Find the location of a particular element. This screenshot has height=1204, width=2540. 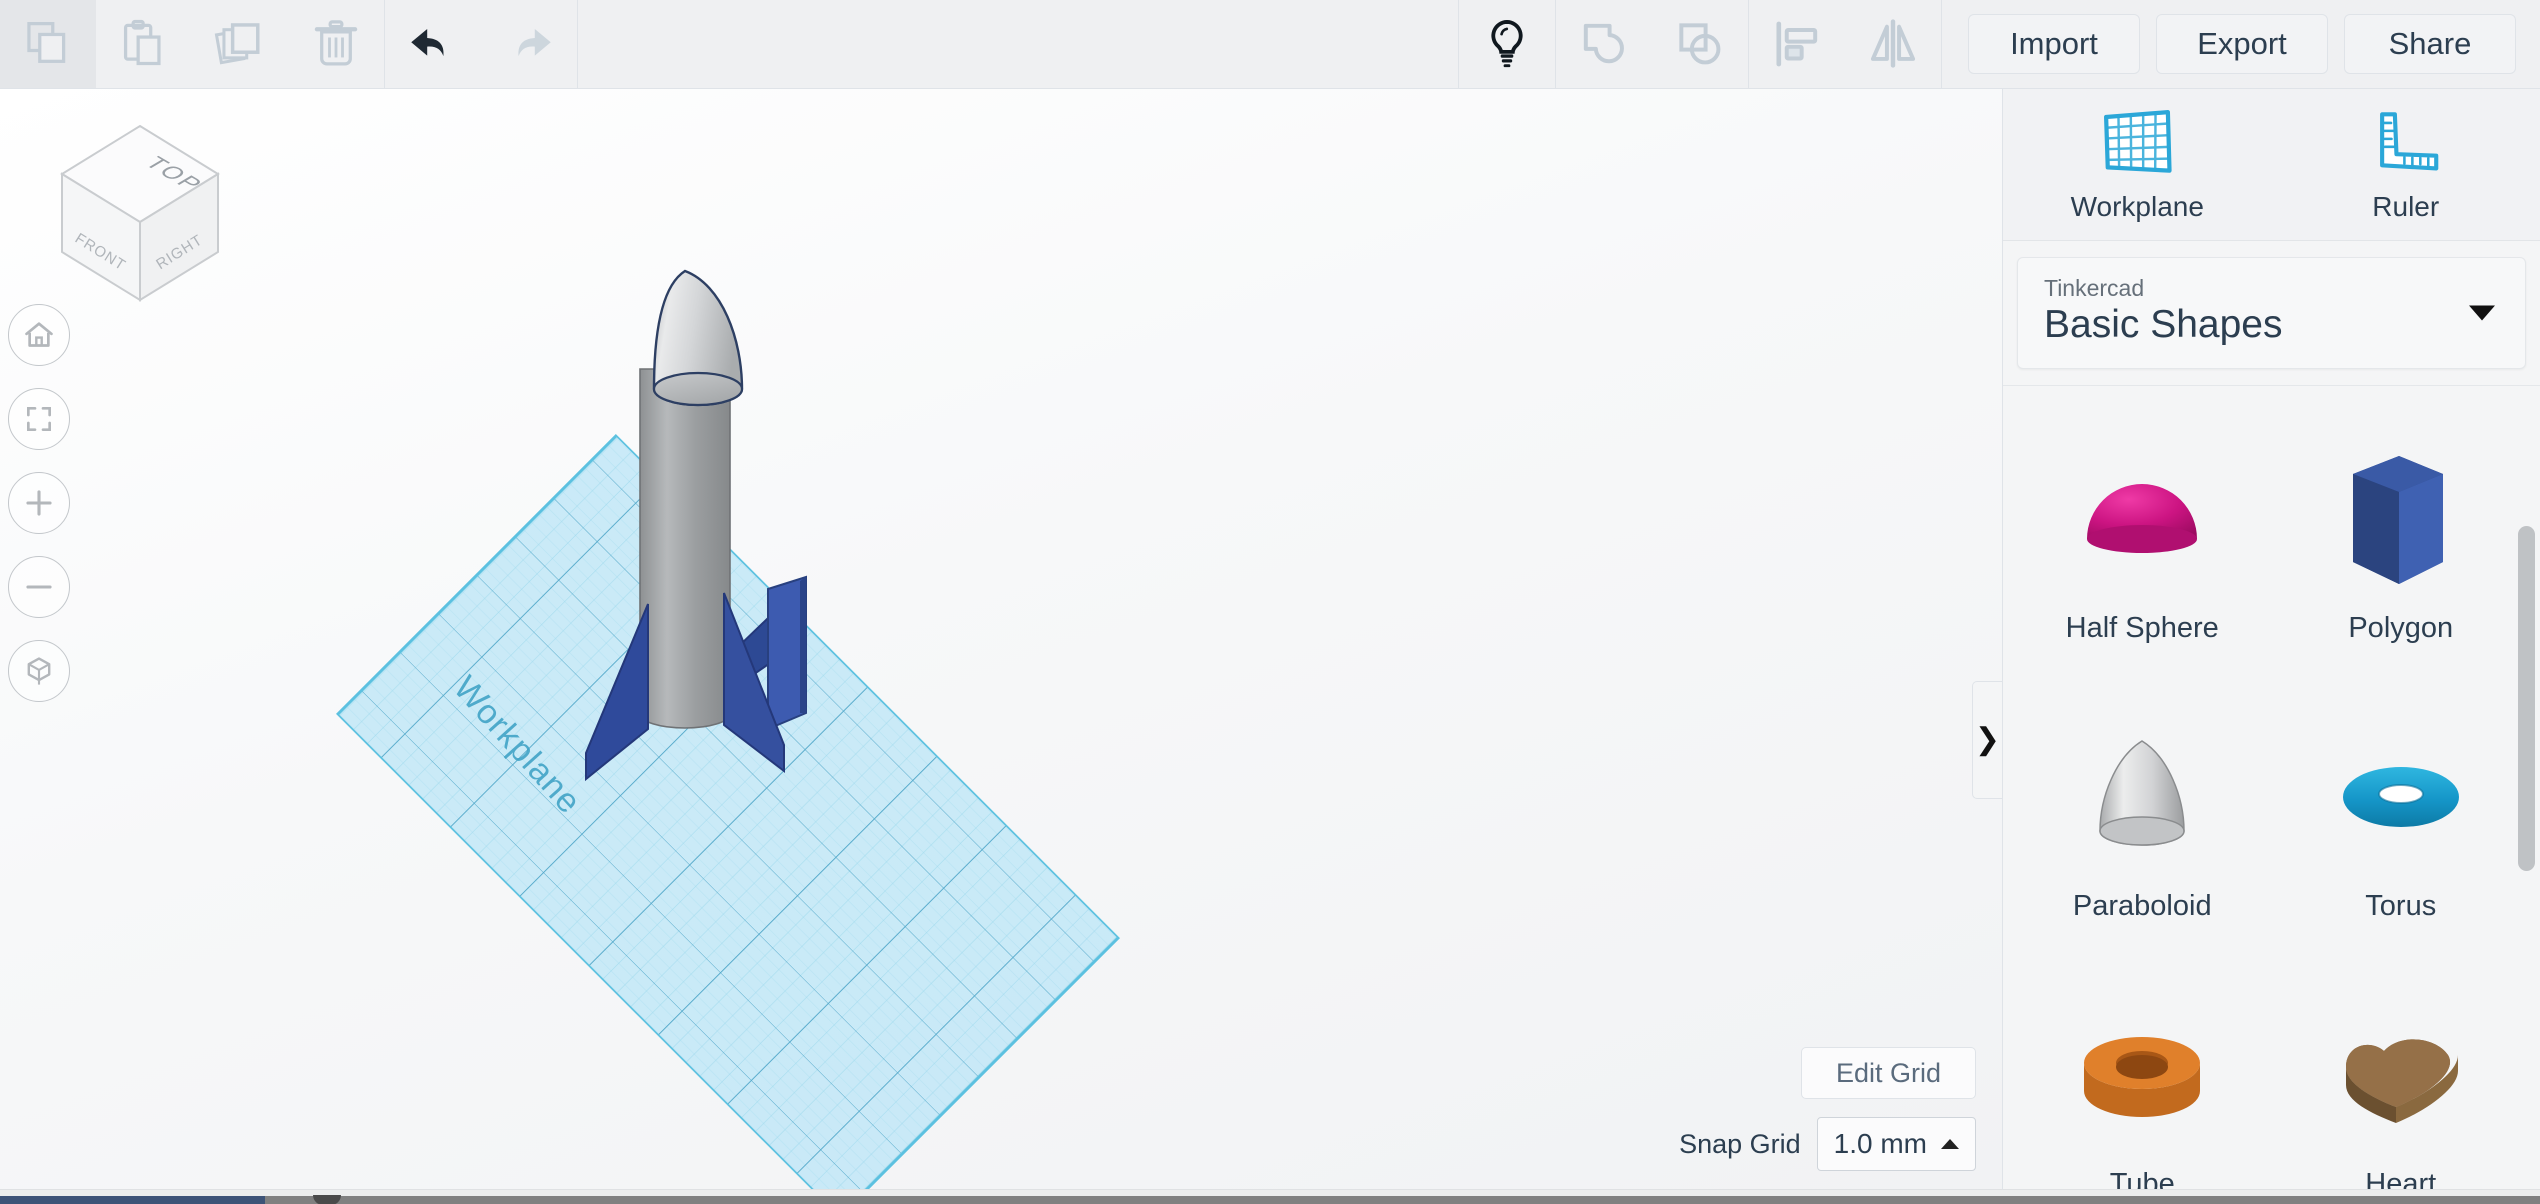

caret-up-icon is located at coordinates (1950, 1144).